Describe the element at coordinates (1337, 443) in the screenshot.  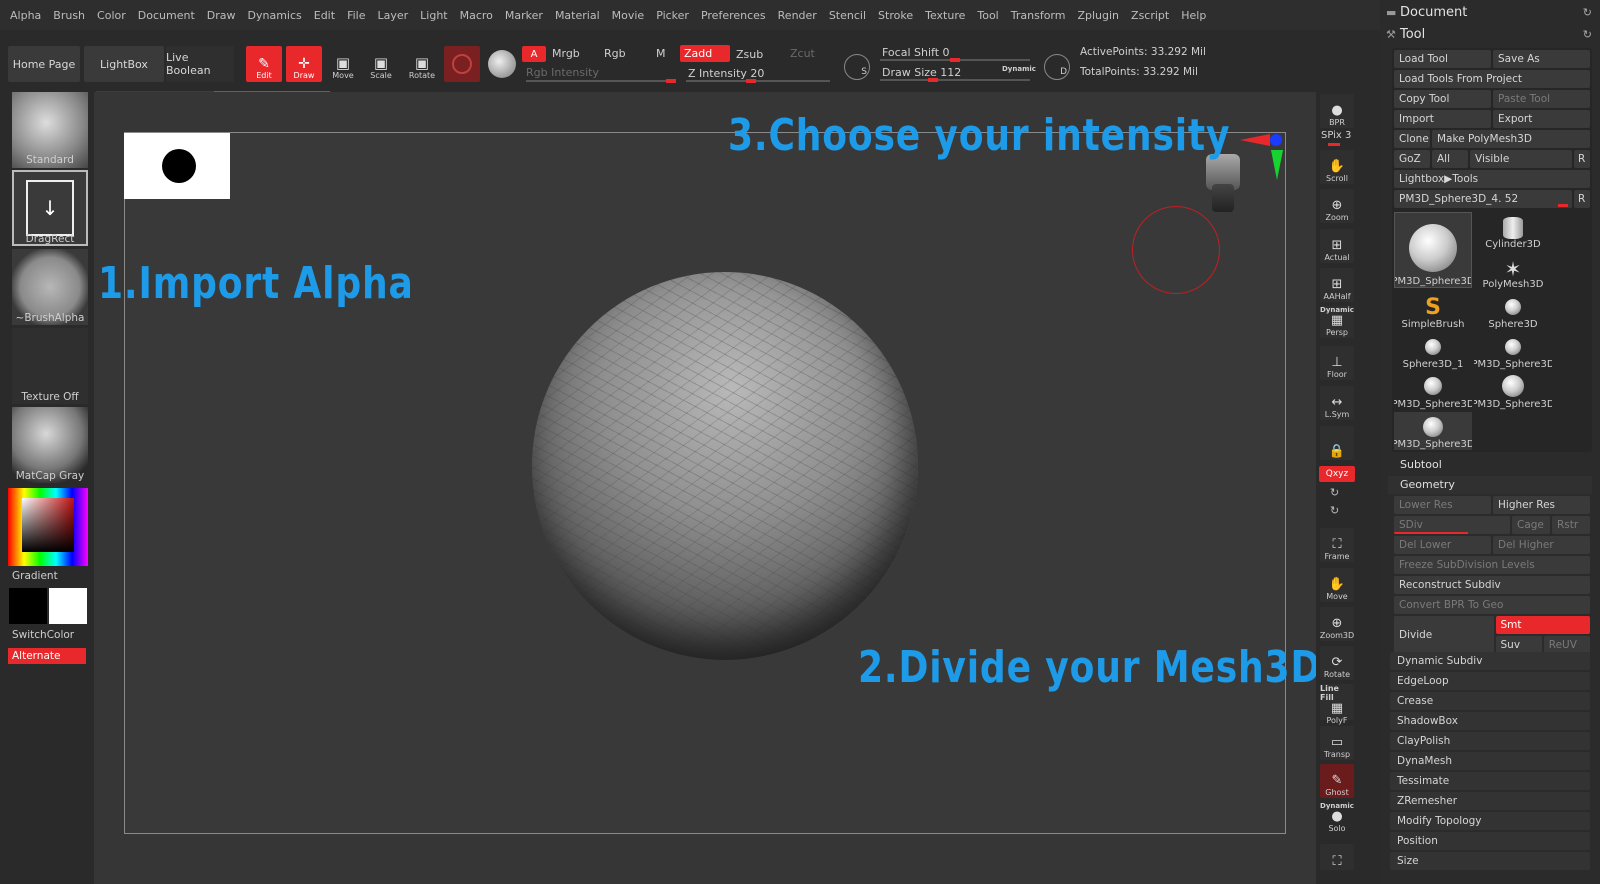
I see `lock-button: 🔒` at that location.